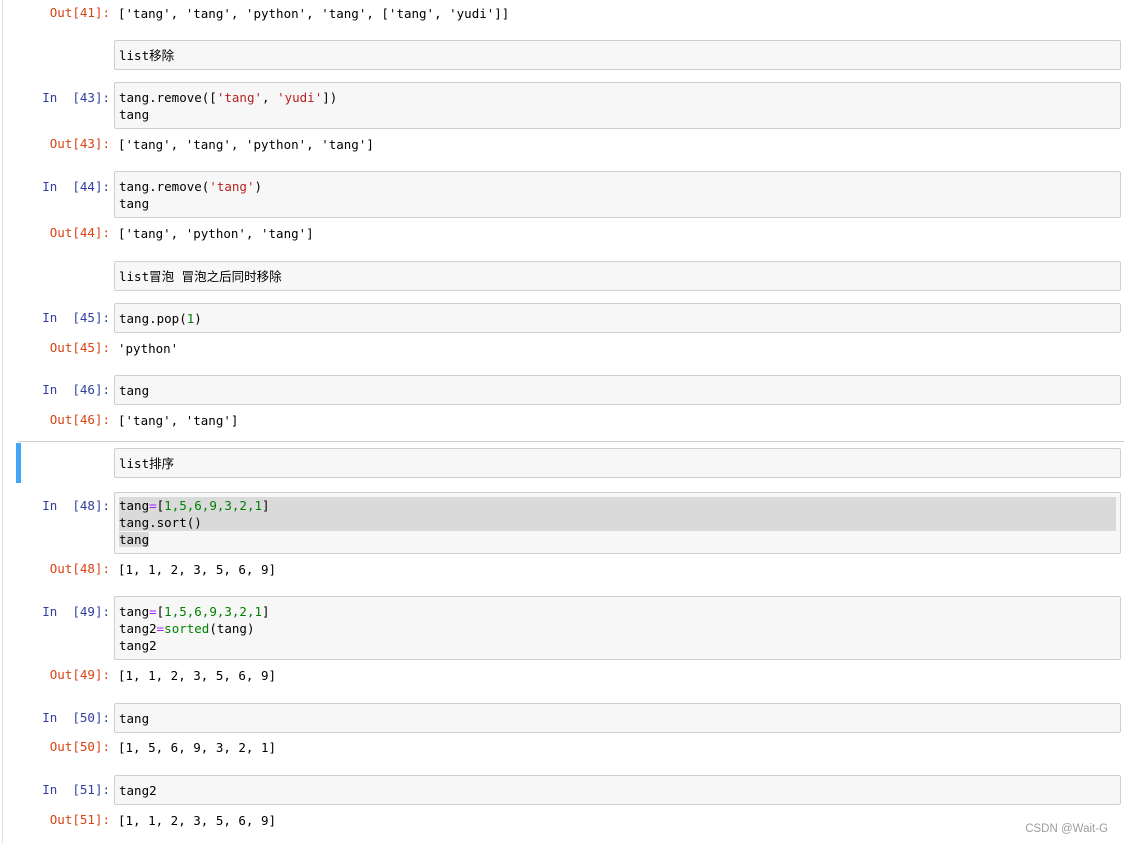 The height and width of the screenshot is (843, 1124). What do you see at coordinates (617, 55) in the screenshot?
I see `markdown-text: list移除` at bounding box center [617, 55].